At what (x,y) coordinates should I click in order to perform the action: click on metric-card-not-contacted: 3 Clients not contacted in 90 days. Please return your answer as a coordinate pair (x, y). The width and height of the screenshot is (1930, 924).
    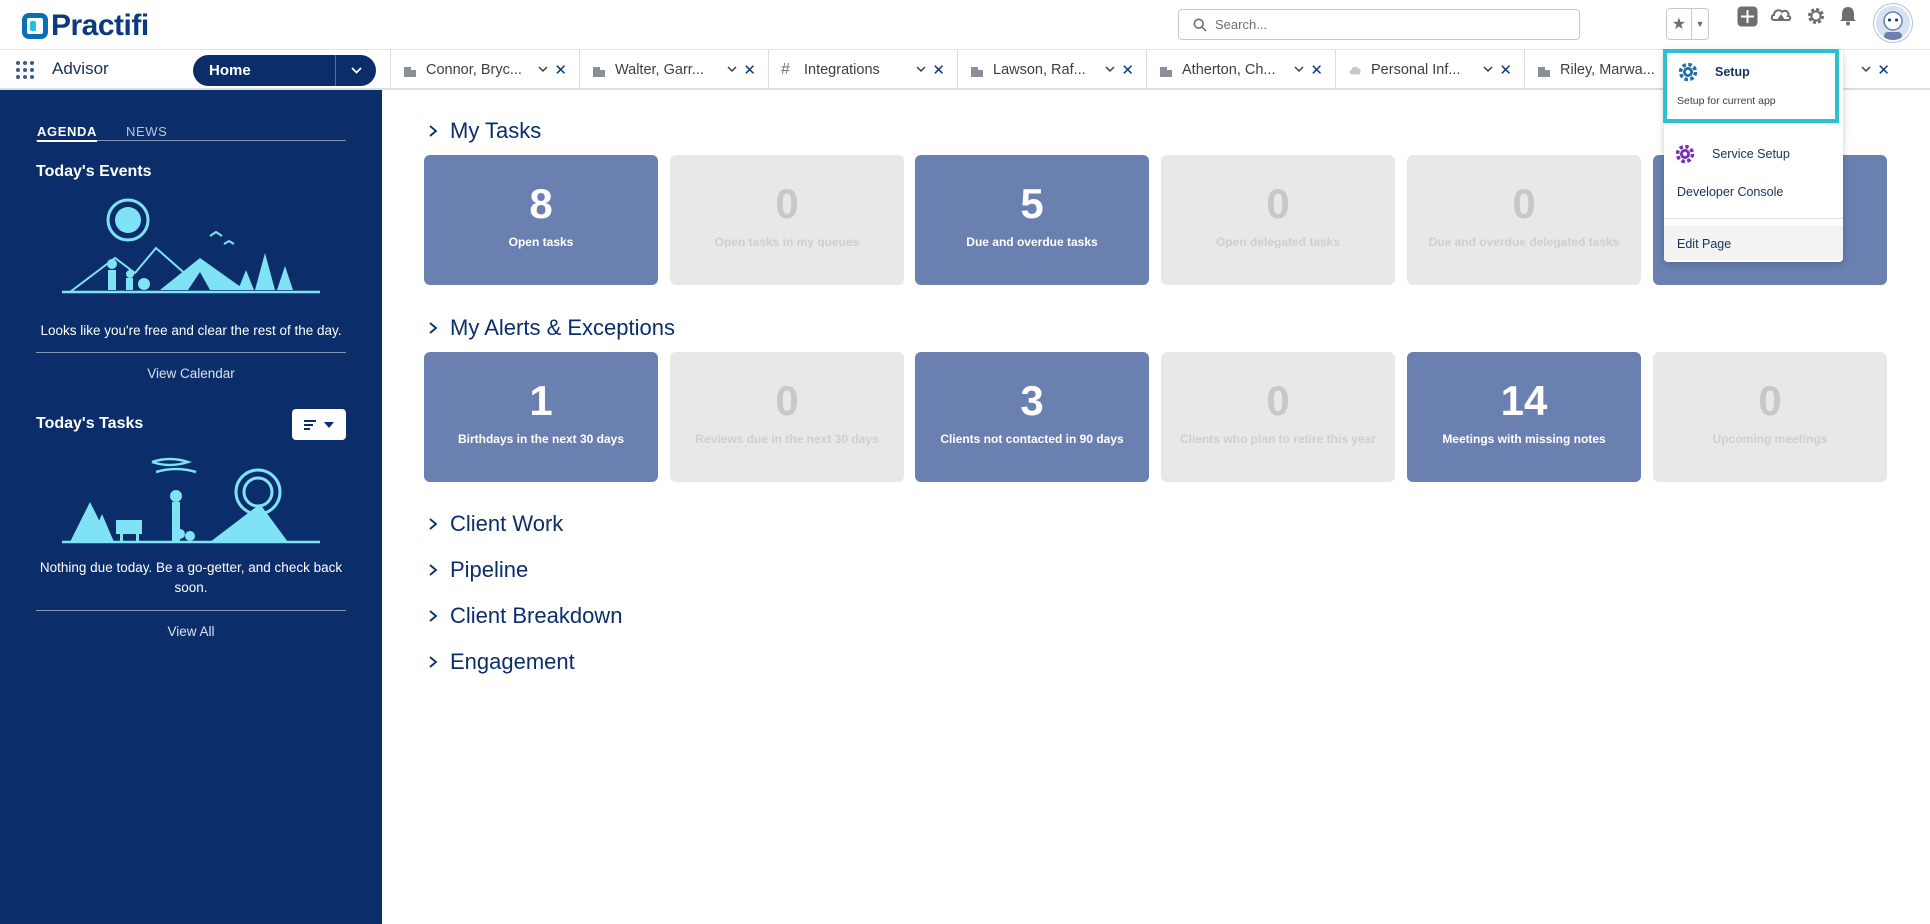
    Looking at the image, I should click on (1032, 417).